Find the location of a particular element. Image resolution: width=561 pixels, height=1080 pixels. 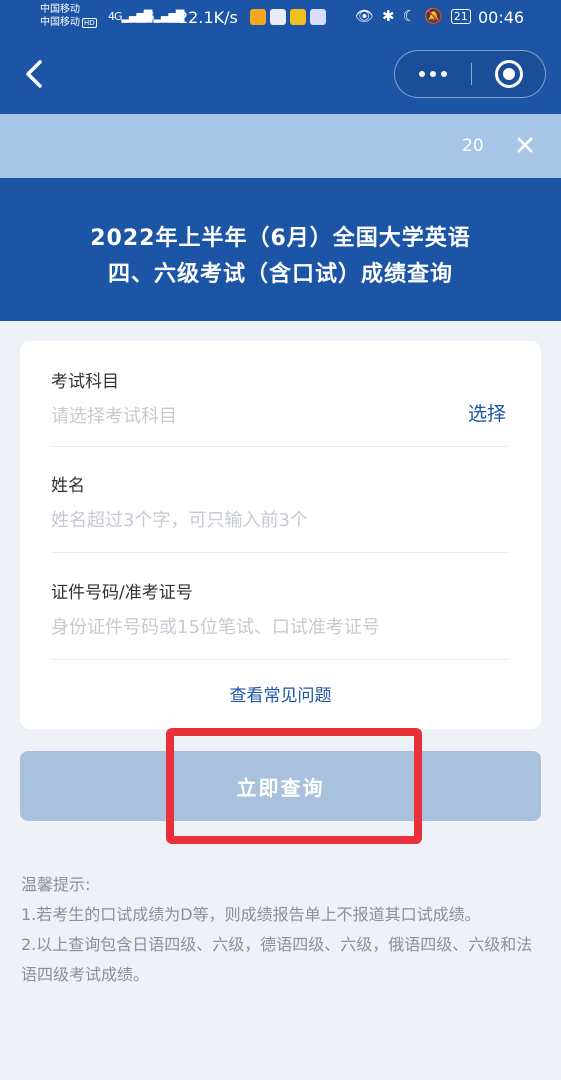

mini-program-capsule is located at coordinates (470, 74).